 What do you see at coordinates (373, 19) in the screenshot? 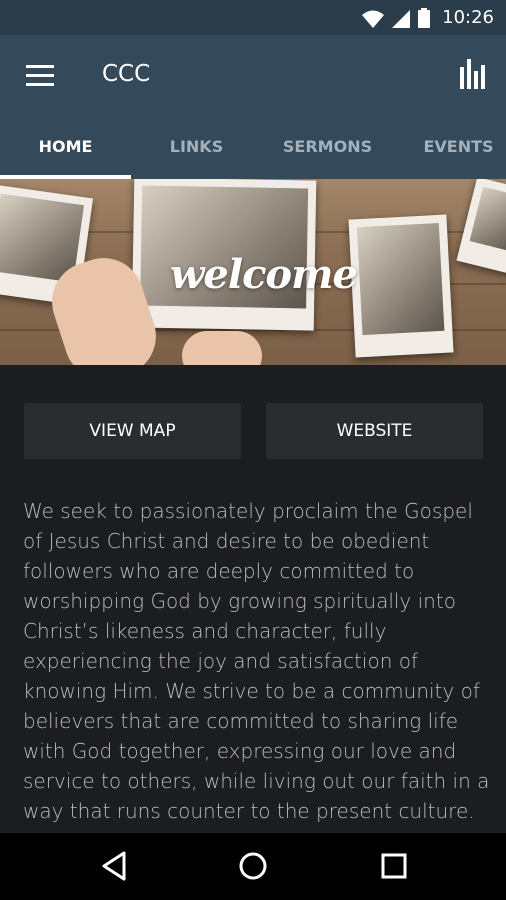
I see `wifi-icon` at bounding box center [373, 19].